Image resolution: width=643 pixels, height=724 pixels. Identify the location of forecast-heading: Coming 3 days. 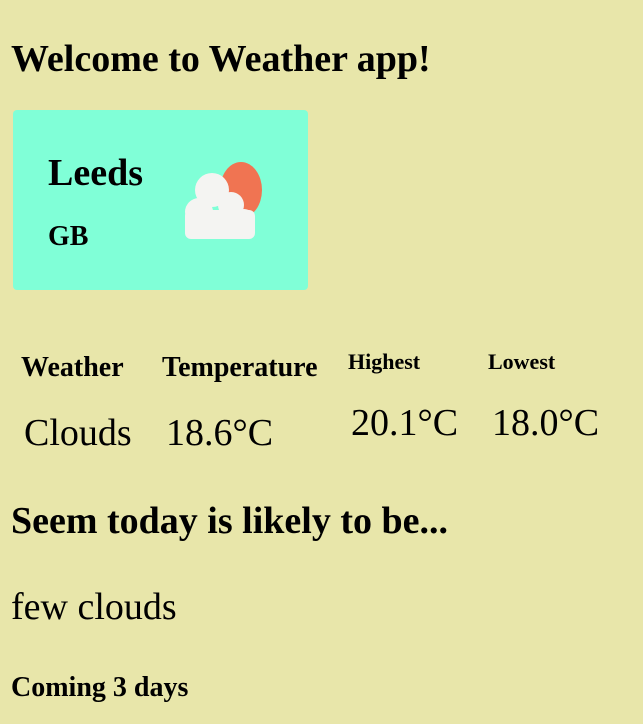
(100, 687).